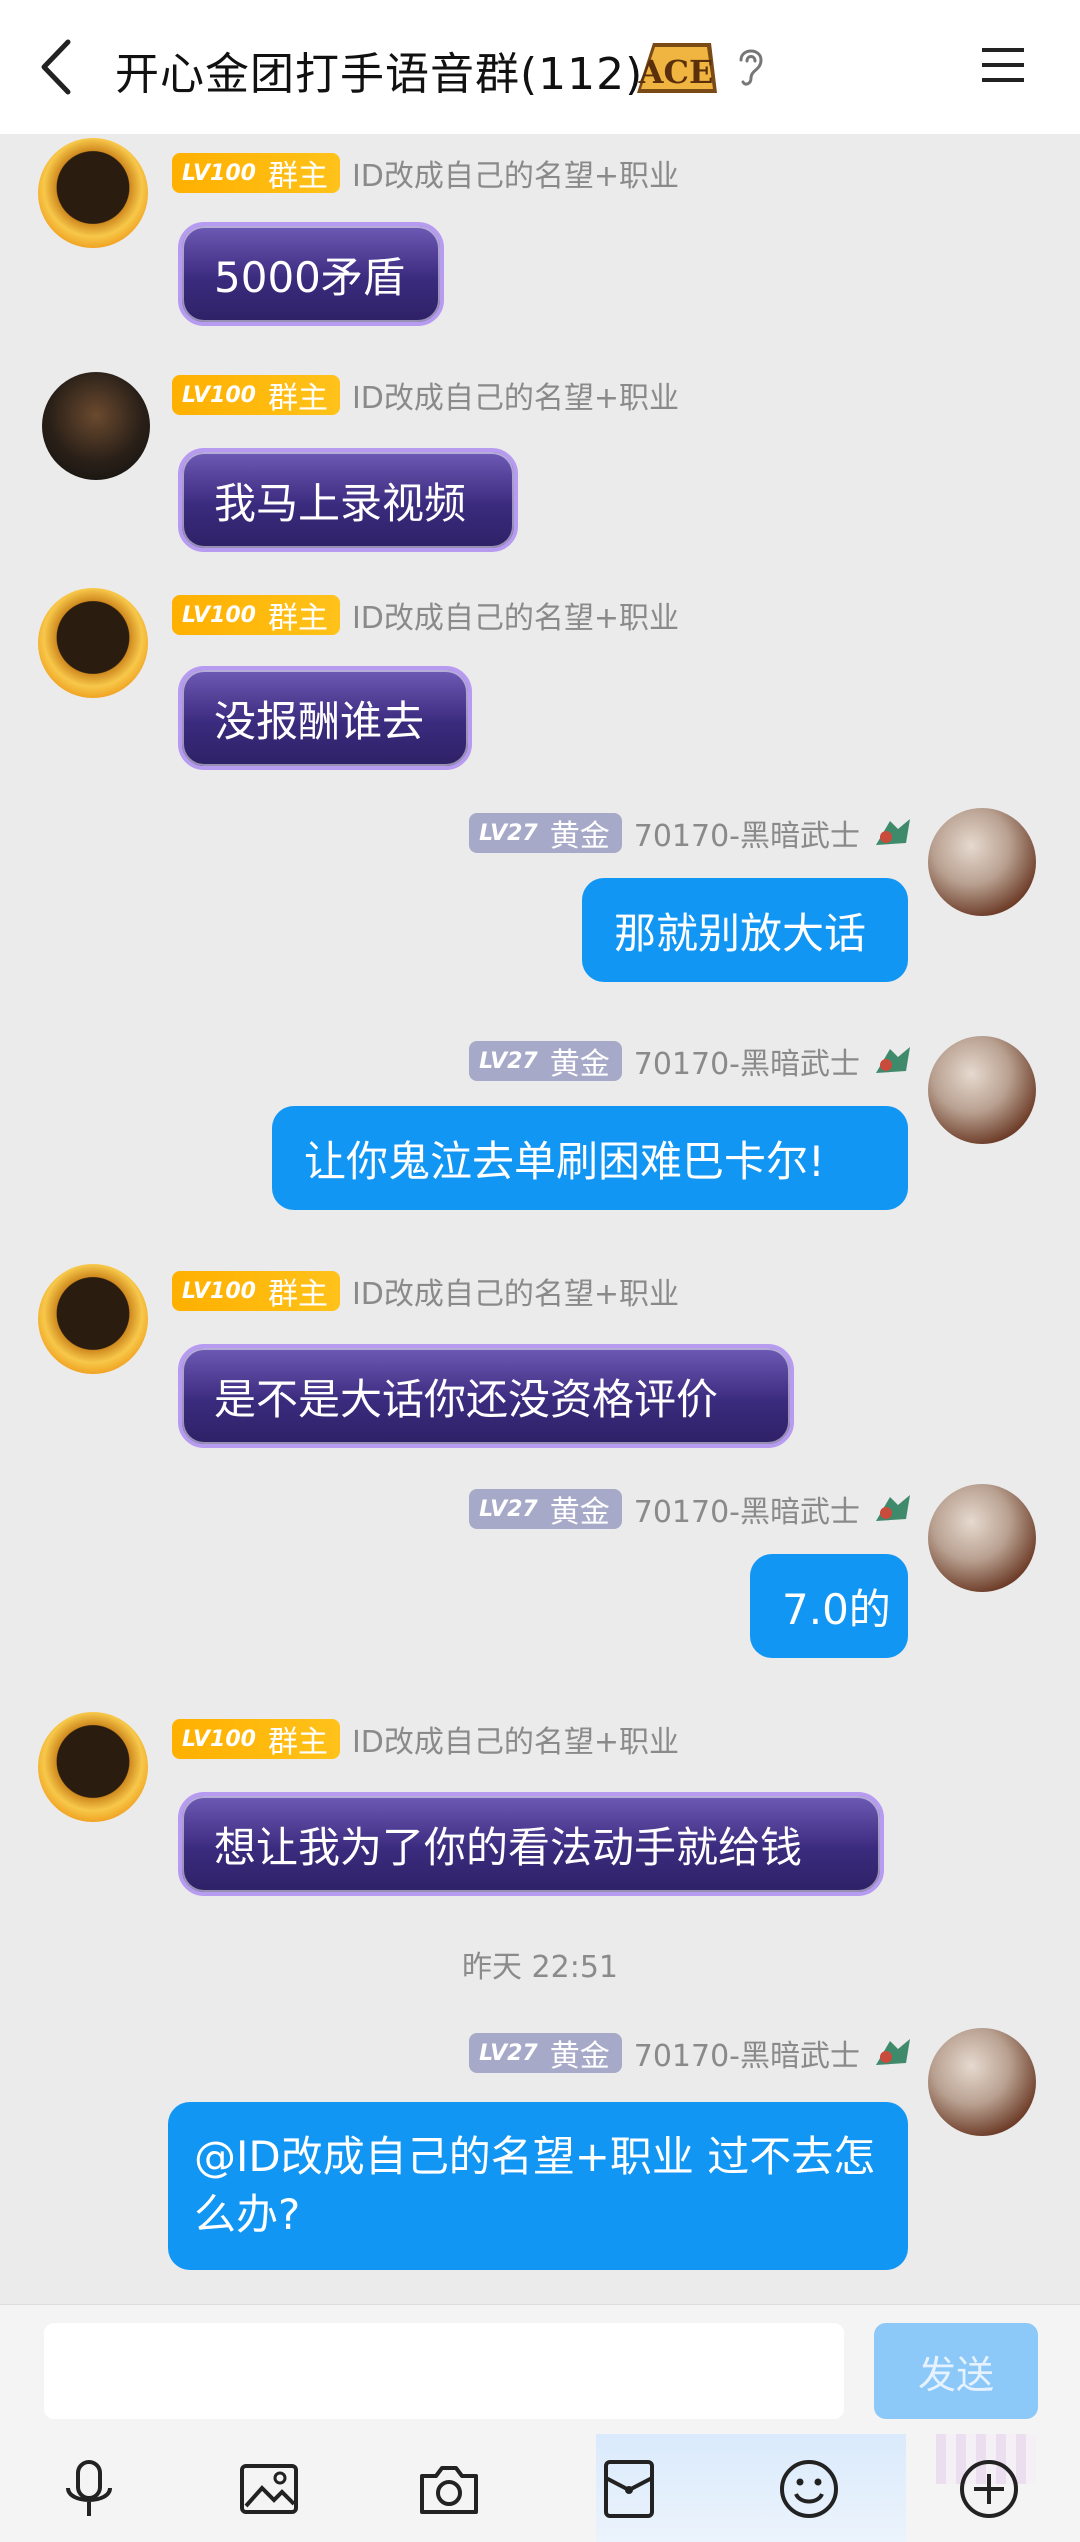  I want to click on chat-header: 开心金团打手语音群(112) ACE, so click(540, 67).